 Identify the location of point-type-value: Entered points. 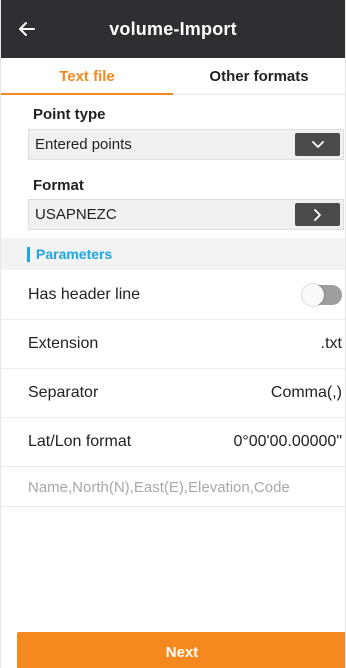
(83, 144).